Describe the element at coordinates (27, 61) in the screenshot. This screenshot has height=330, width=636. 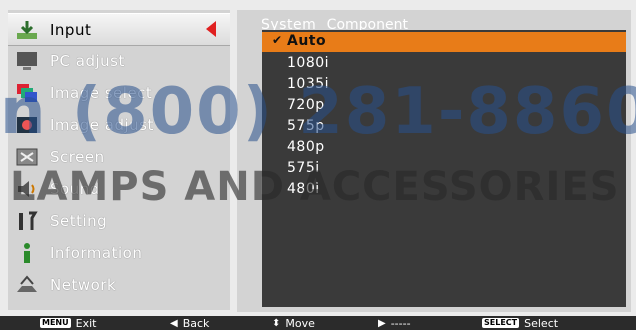
I see `monitor-icon` at that location.